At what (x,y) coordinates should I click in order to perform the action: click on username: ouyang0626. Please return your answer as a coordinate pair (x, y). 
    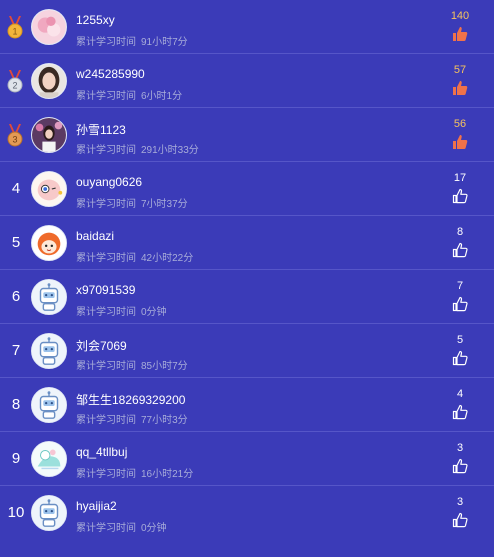
    Looking at the image, I should click on (109, 182).